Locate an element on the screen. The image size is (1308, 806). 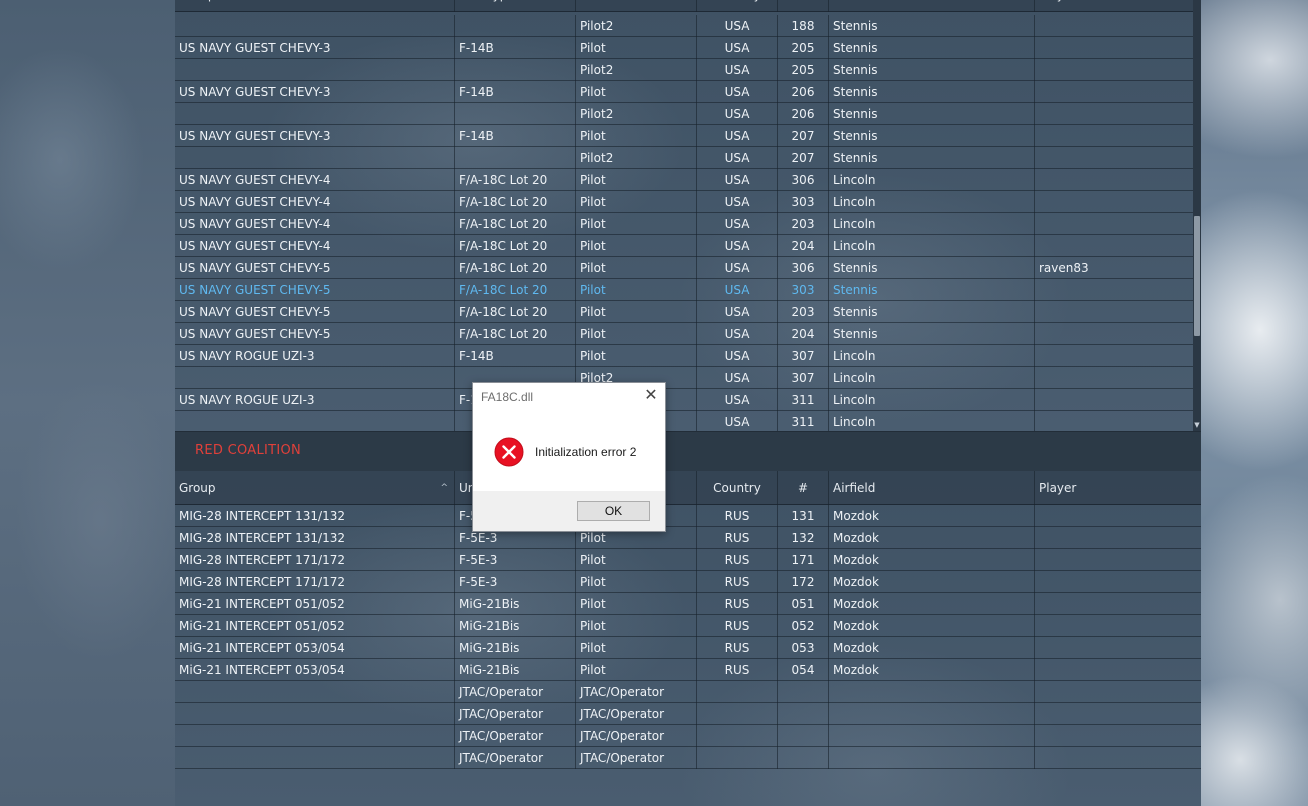
cell-unit-type: F-14B is located at coordinates (515, 48).